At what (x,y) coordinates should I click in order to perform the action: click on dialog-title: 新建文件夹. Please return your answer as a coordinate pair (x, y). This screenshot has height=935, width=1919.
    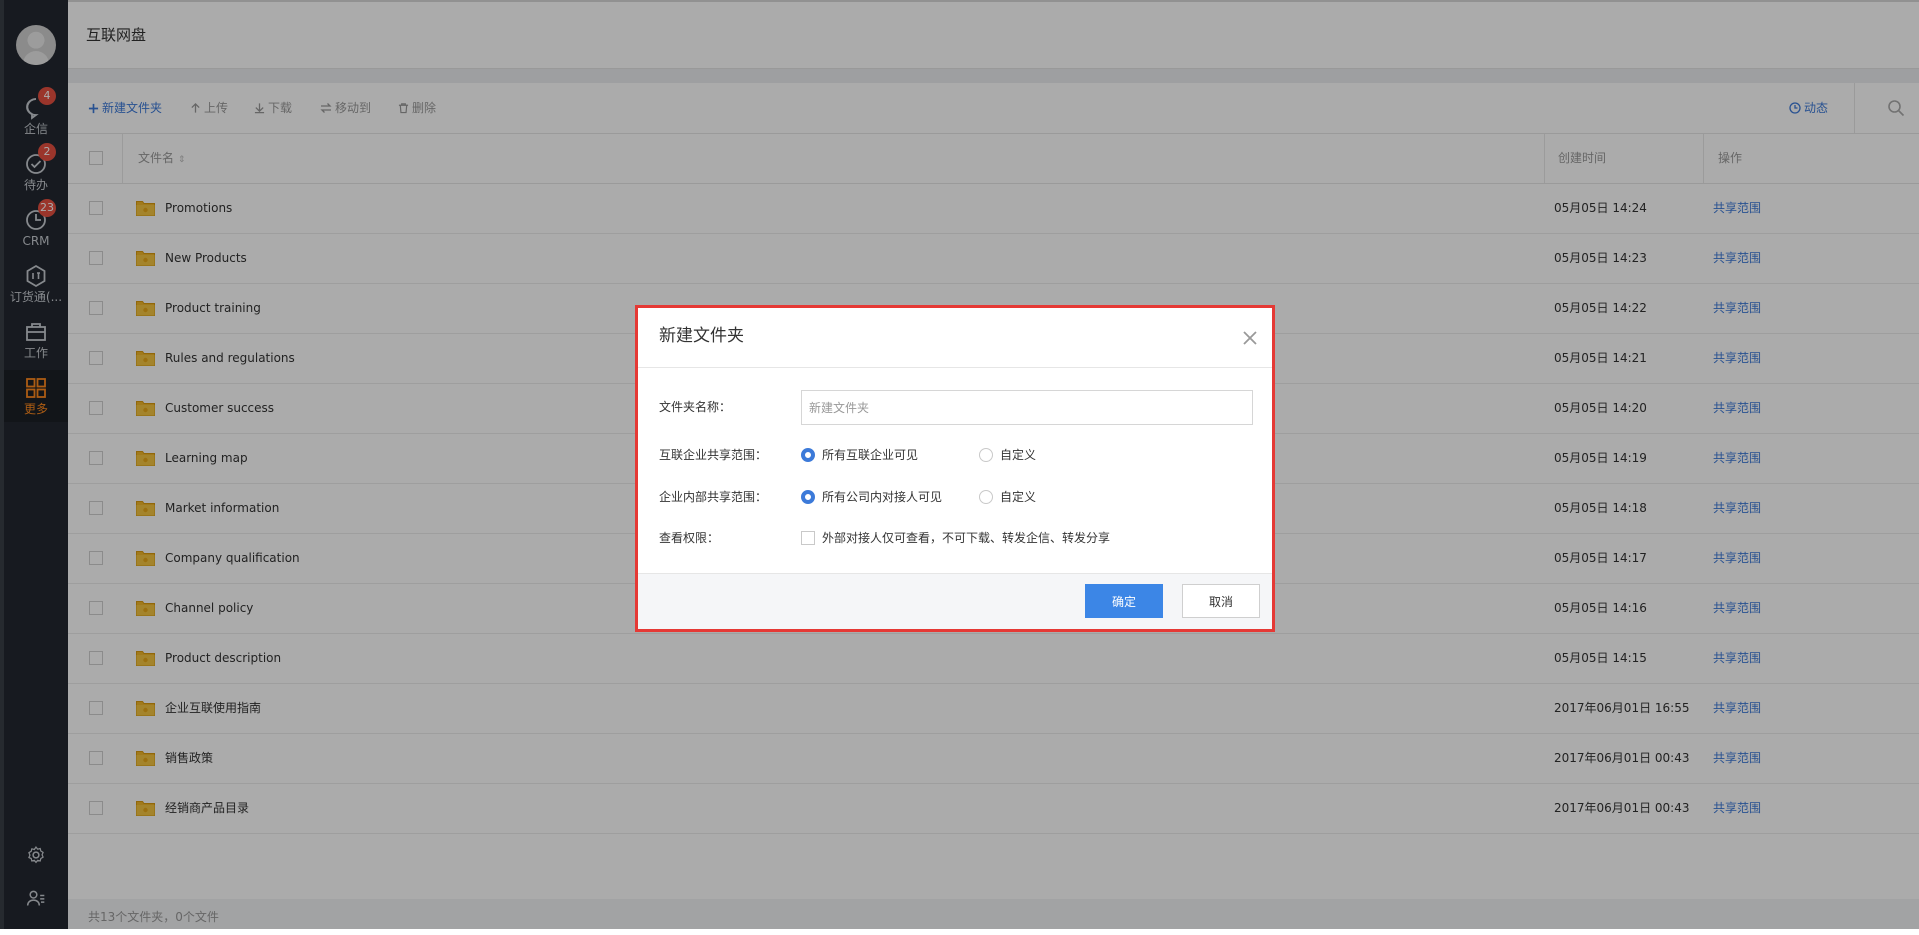
    Looking at the image, I should click on (701, 336).